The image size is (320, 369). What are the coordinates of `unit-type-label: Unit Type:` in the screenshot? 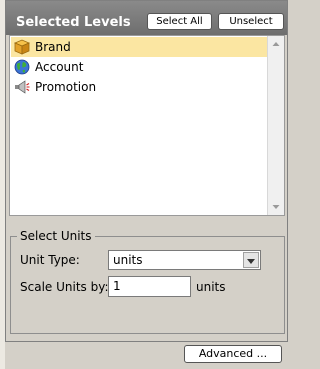 It's located at (50, 260).